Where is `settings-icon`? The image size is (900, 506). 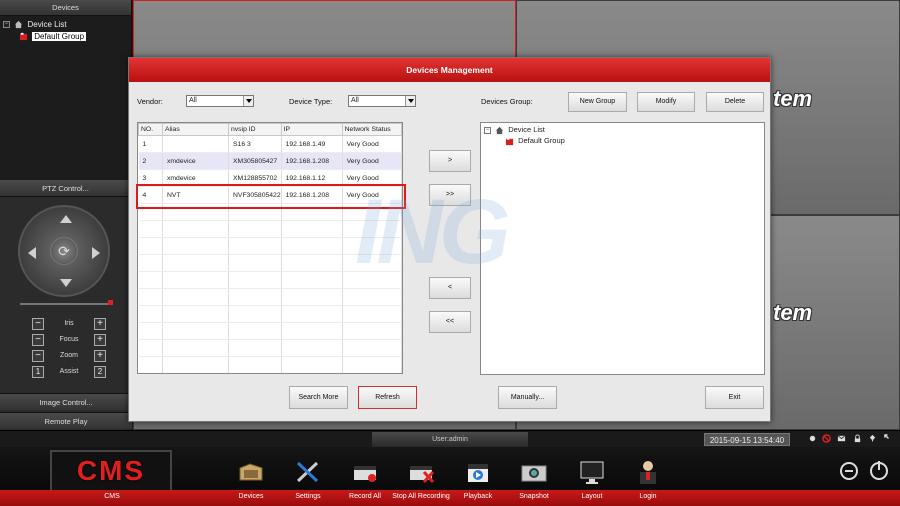
settings-icon is located at coordinates (308, 472).